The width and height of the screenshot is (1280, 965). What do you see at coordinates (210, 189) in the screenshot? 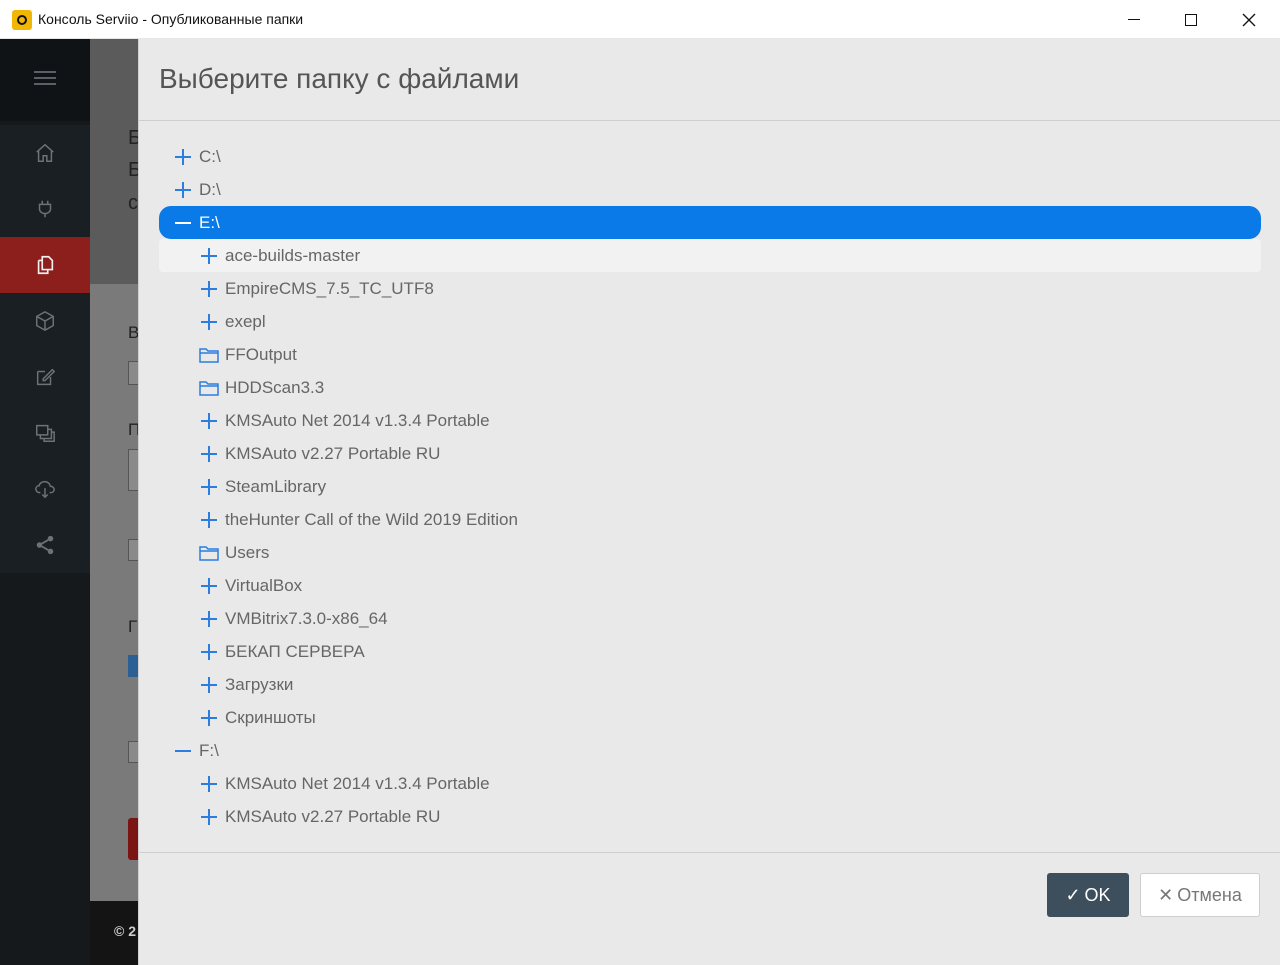
I see `tree-item-label: D:\` at bounding box center [210, 189].